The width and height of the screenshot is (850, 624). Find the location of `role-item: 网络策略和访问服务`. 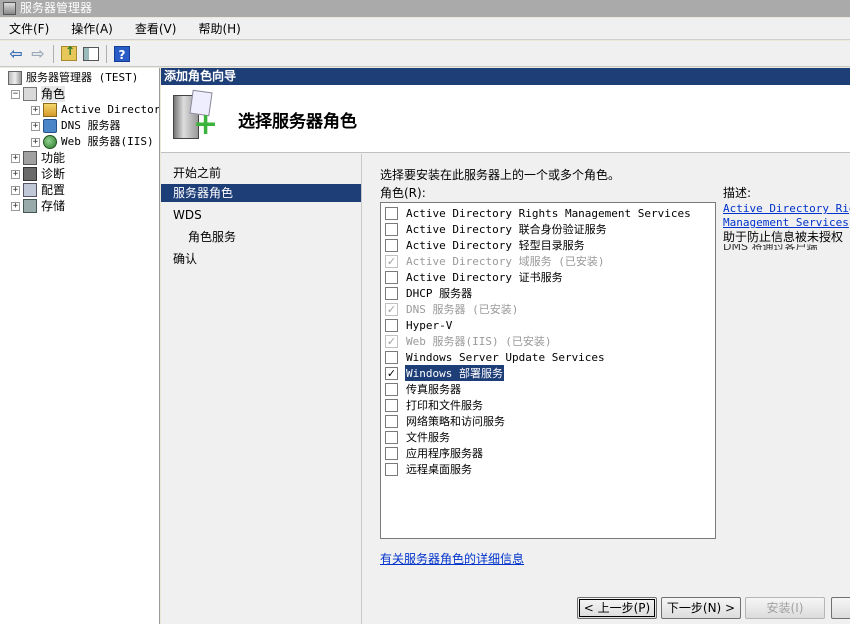

role-item: 网络策略和访问服务 is located at coordinates (445, 421).